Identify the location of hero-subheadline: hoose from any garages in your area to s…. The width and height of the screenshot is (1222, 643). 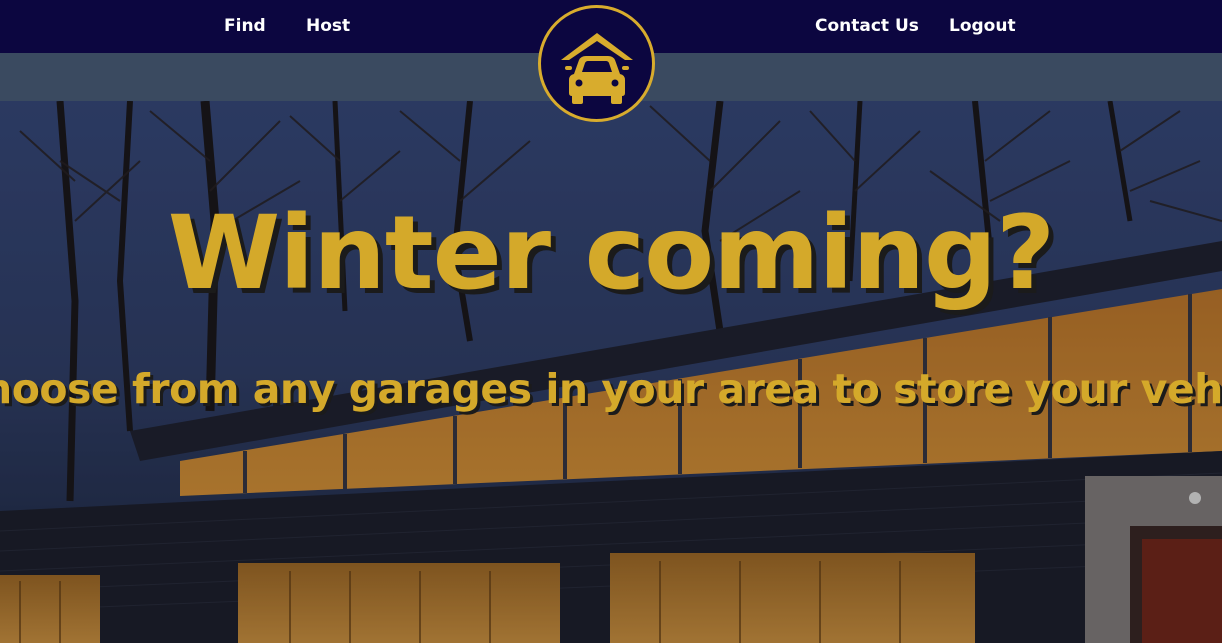
(611, 389).